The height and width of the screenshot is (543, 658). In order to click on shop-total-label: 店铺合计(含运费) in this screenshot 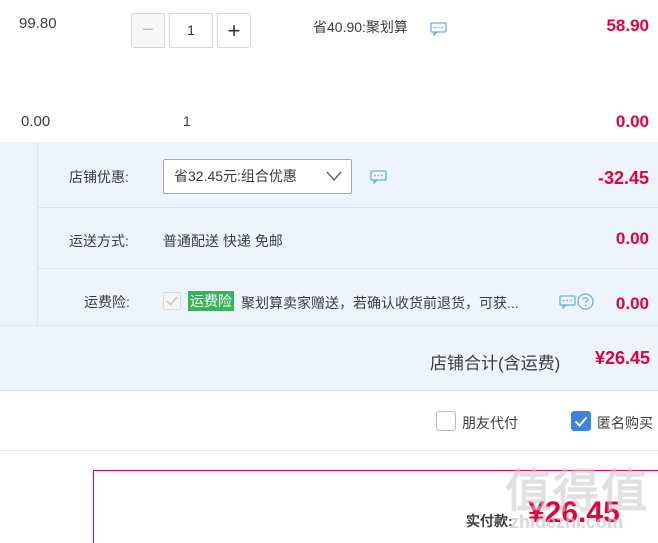, I will do `click(495, 363)`.